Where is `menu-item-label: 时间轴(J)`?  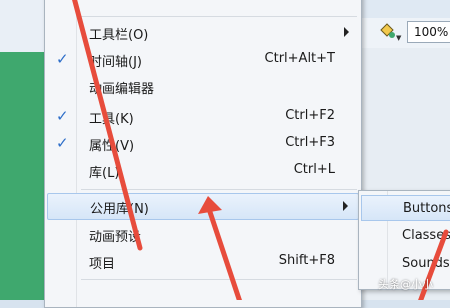
menu-item-label: 时间轴(J) is located at coordinates (115, 62).